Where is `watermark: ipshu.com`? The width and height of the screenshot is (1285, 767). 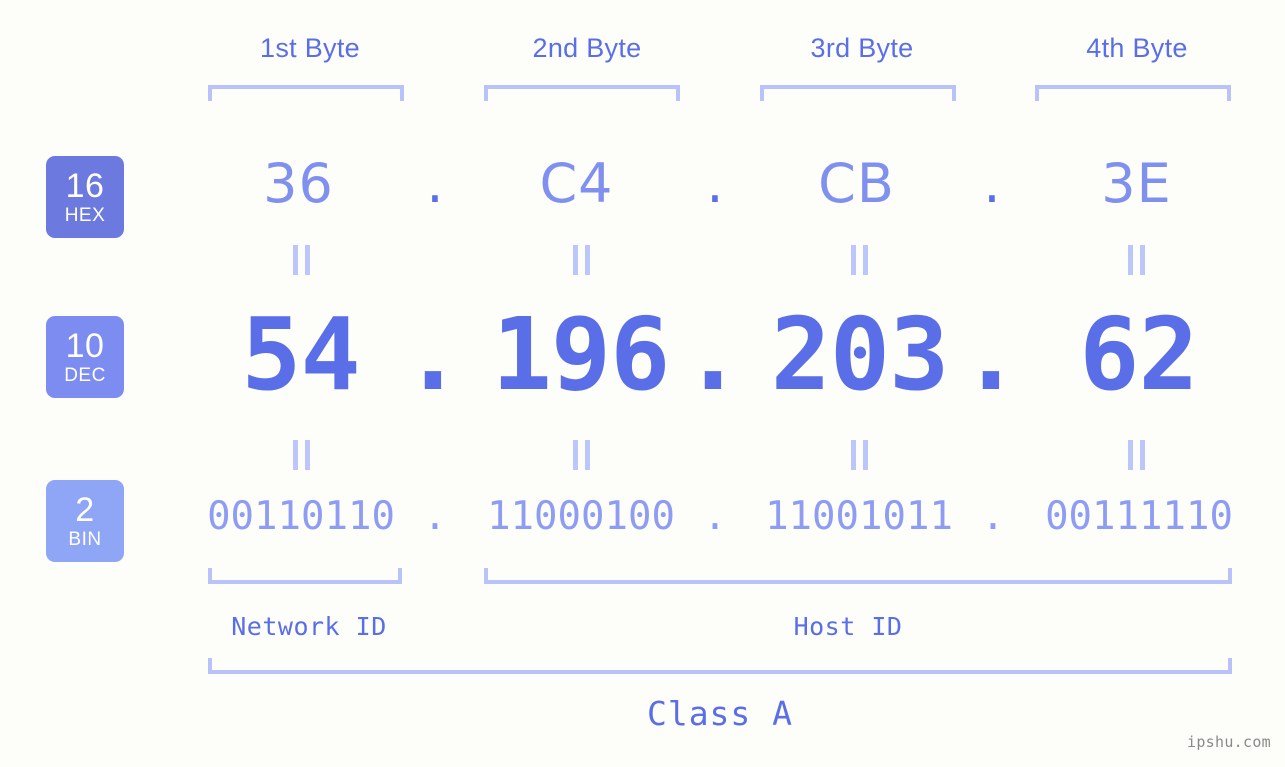
watermark: ipshu.com is located at coordinates (1229, 742).